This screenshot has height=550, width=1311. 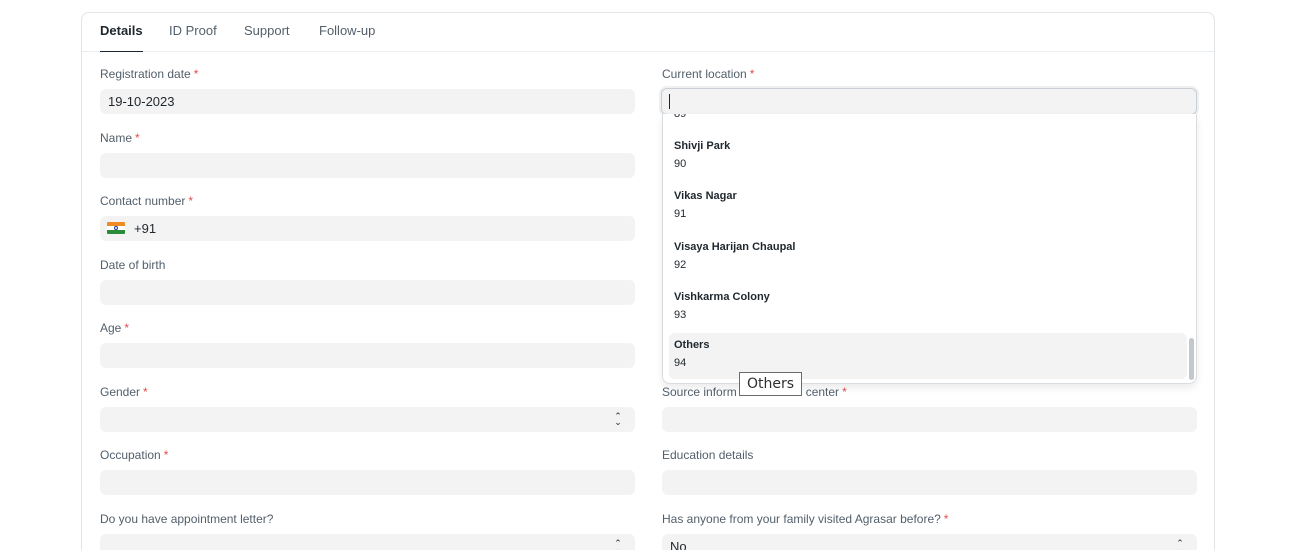 I want to click on item-code: 92, so click(x=680, y=265).